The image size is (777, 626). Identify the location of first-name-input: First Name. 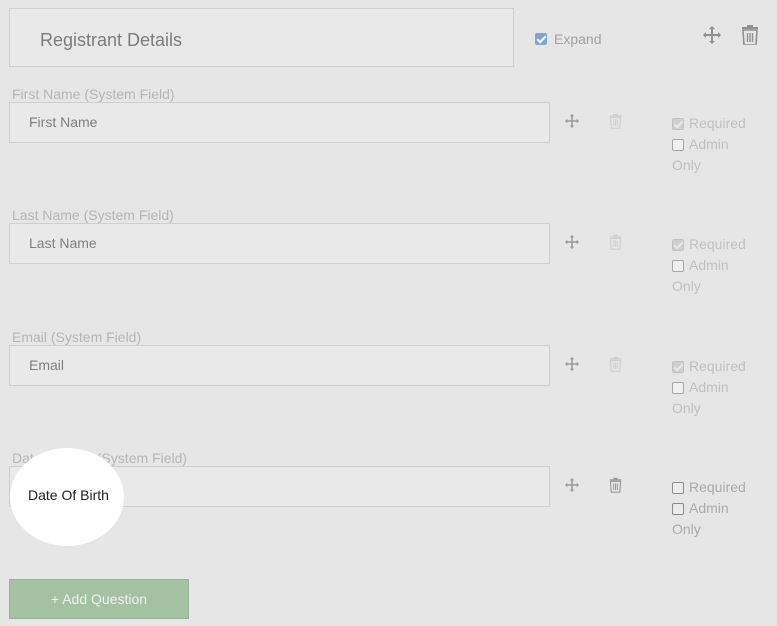
(279, 122).